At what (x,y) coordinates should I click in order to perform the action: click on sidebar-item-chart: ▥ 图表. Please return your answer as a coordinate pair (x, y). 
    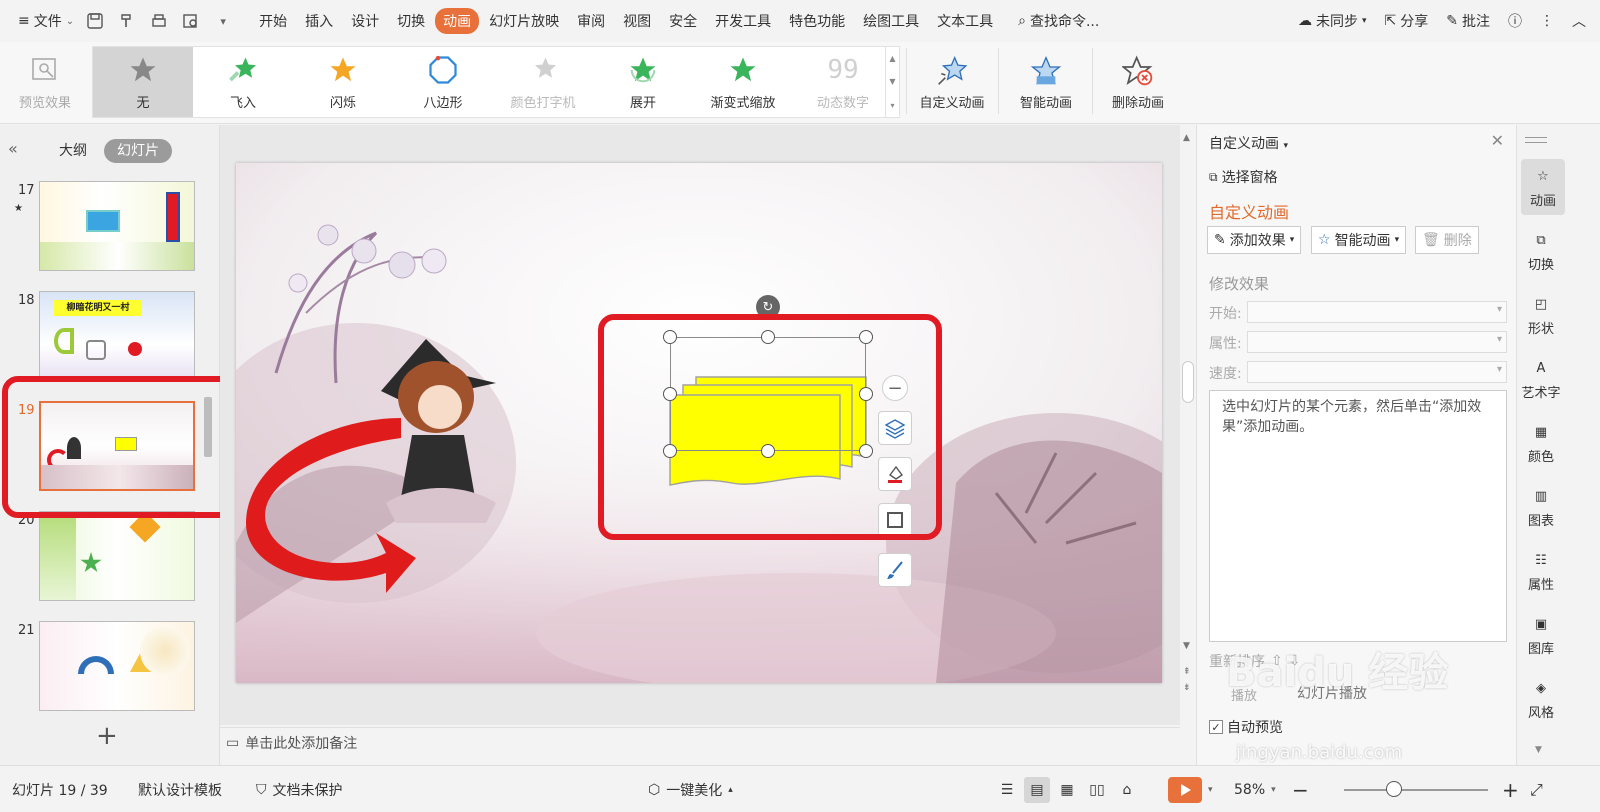
    Looking at the image, I should click on (1541, 507).